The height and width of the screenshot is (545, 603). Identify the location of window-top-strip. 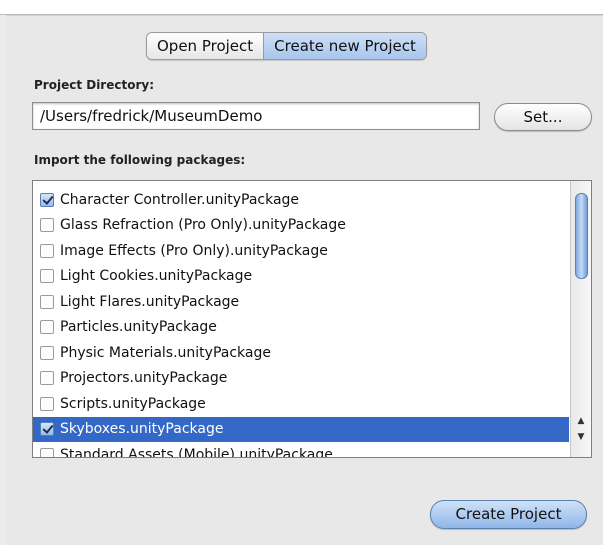
(301, 7).